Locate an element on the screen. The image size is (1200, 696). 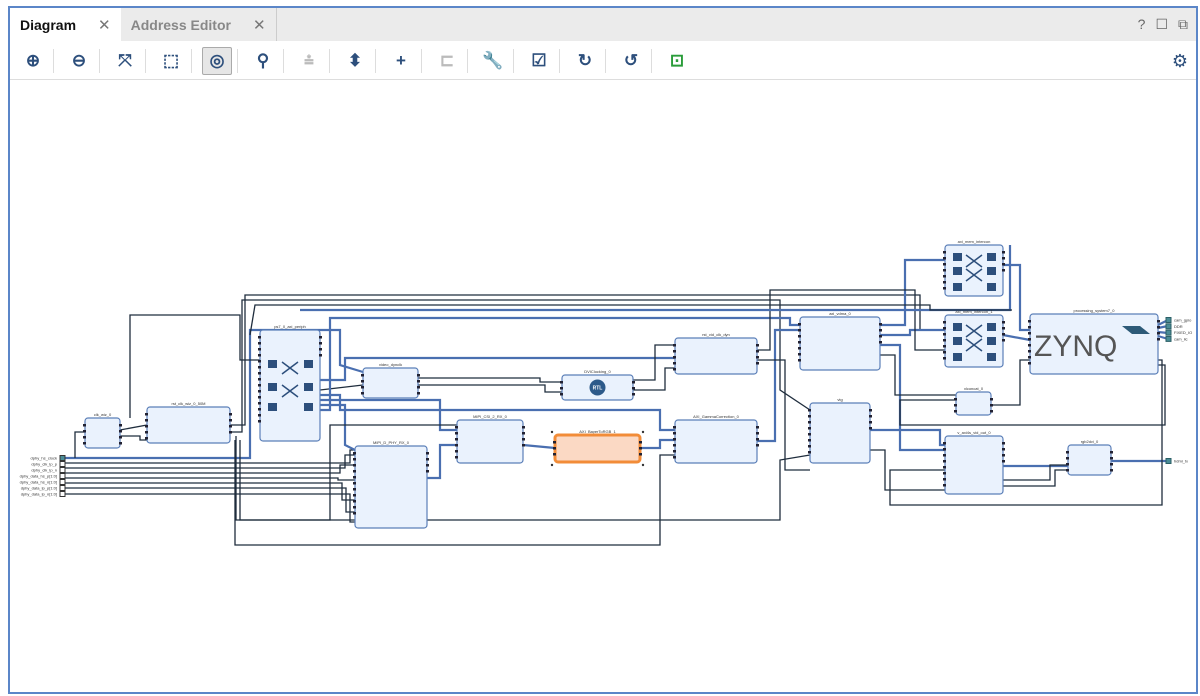
ip-block-v-axi4s-vid-out-0: v_axi4s_vid_out_0 is located at coordinates (974, 462).